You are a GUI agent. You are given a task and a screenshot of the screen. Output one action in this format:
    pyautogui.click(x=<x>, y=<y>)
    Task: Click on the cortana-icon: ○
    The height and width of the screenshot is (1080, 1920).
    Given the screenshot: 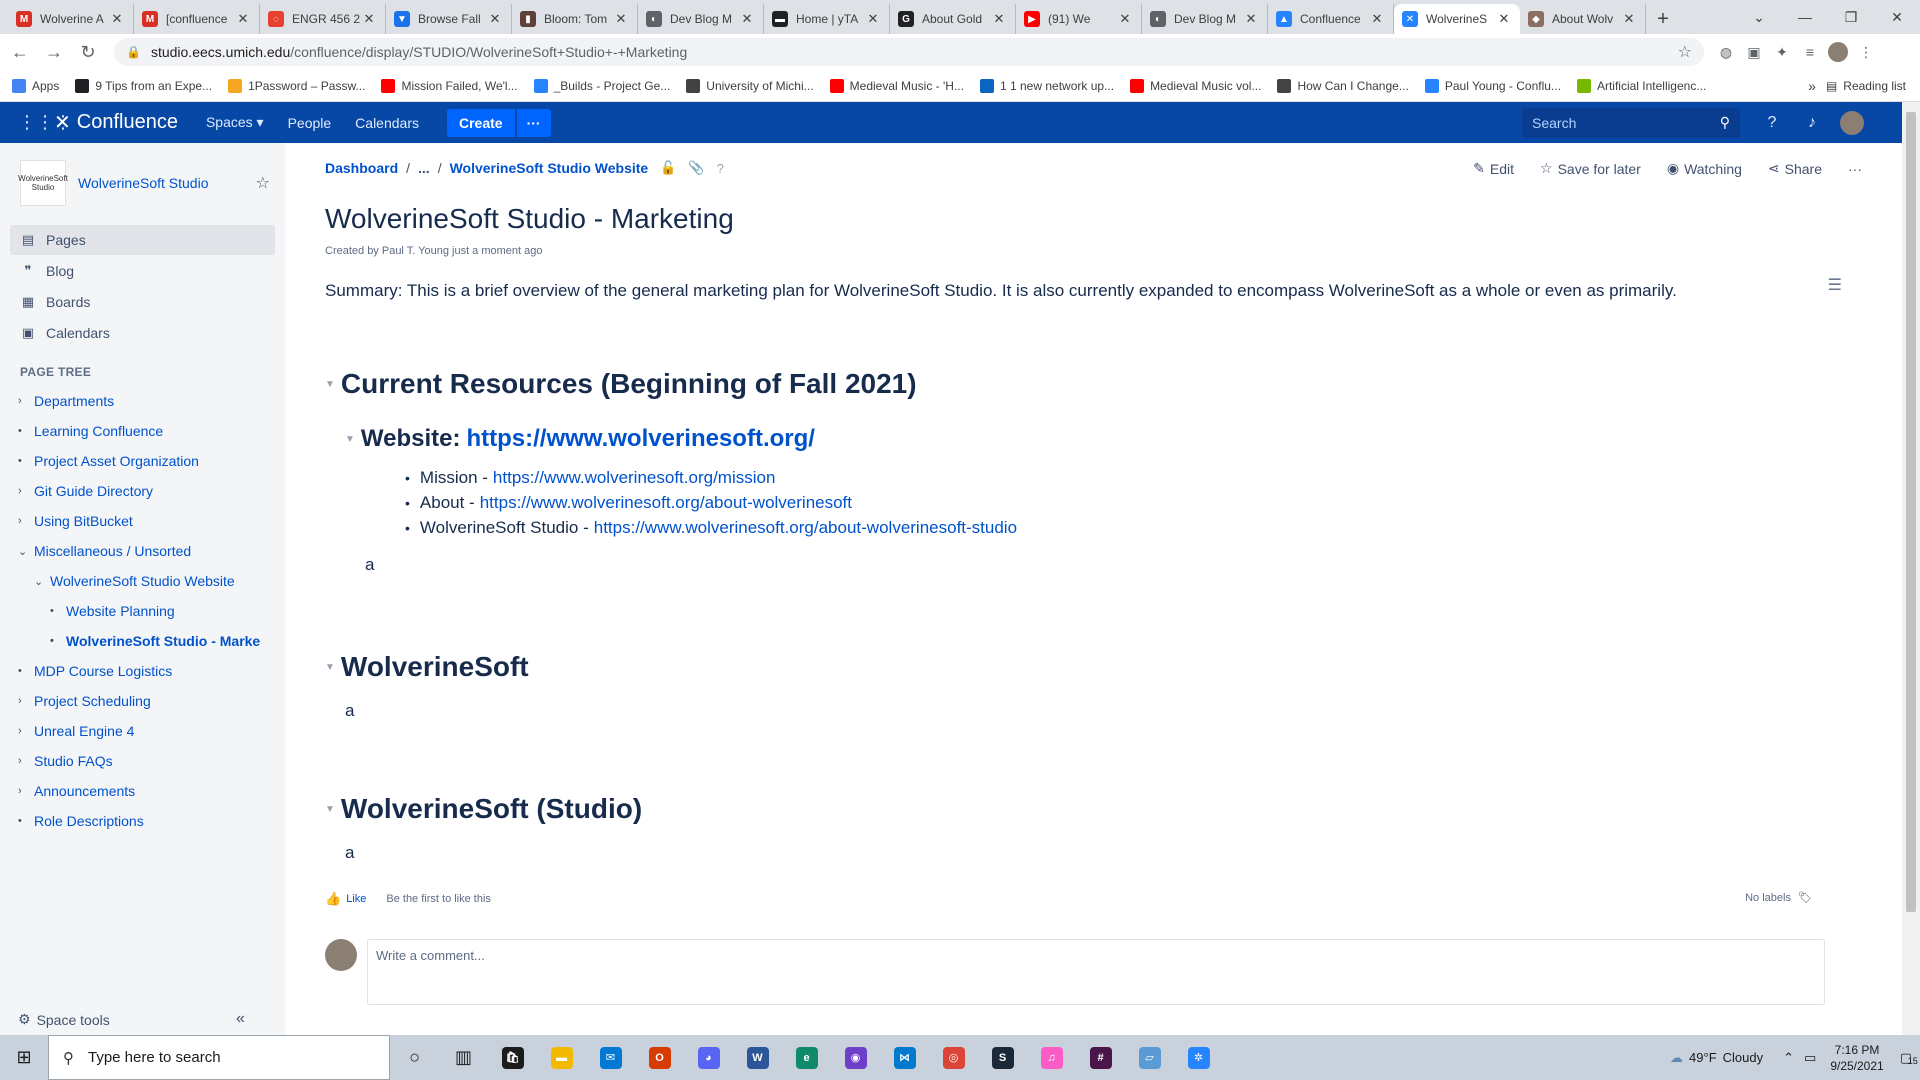 What is the action you would take?
    pyautogui.click(x=414, y=1057)
    